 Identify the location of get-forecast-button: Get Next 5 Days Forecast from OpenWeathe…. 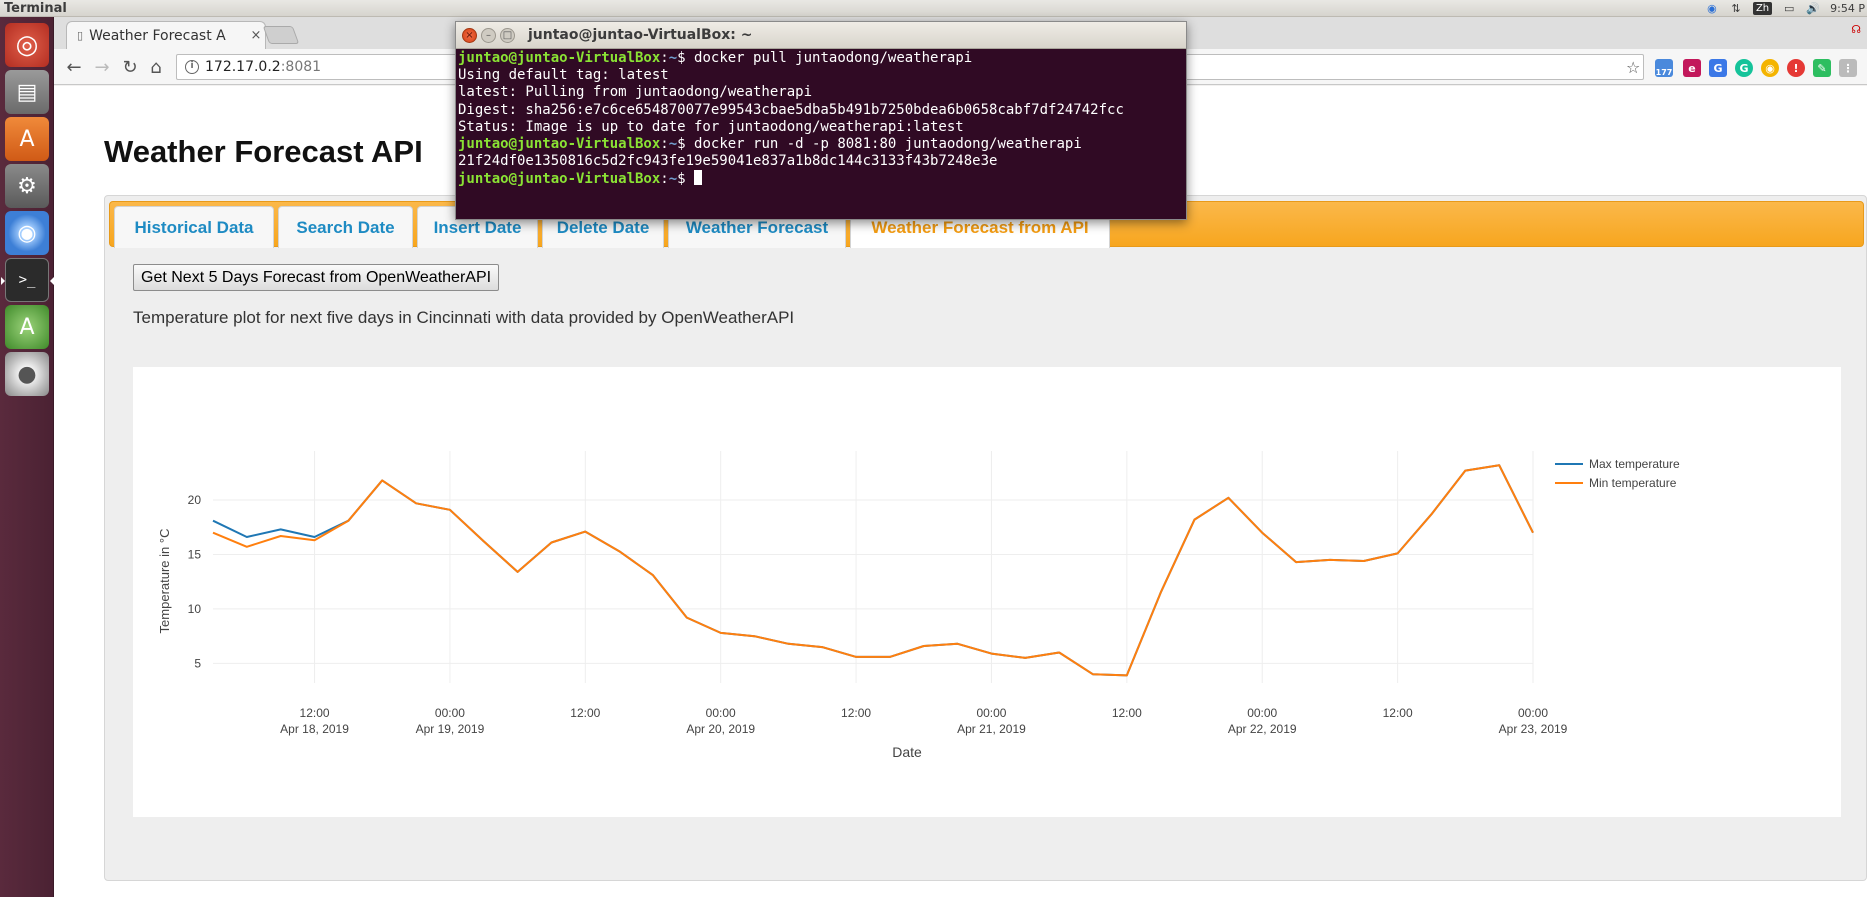
(316, 277).